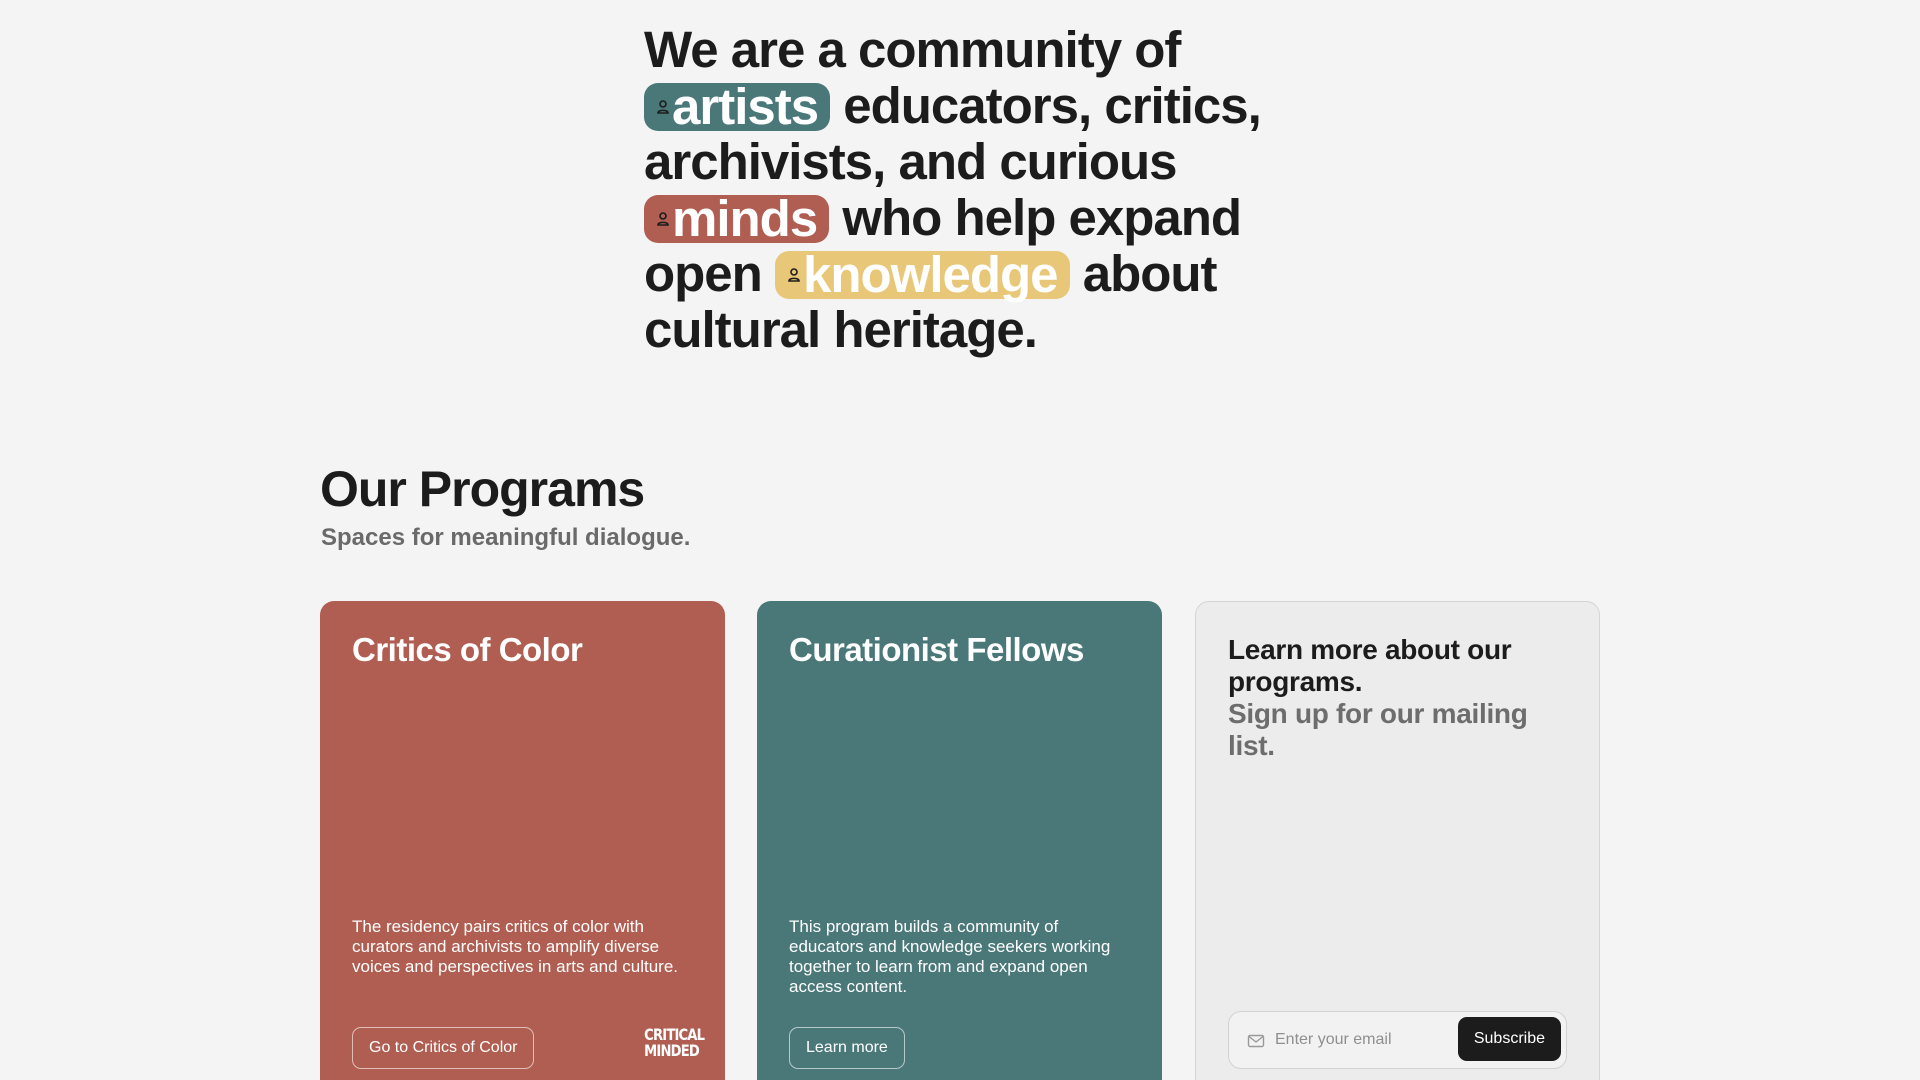 The width and height of the screenshot is (1920, 1080). I want to click on hero-text: open, so click(709, 273).